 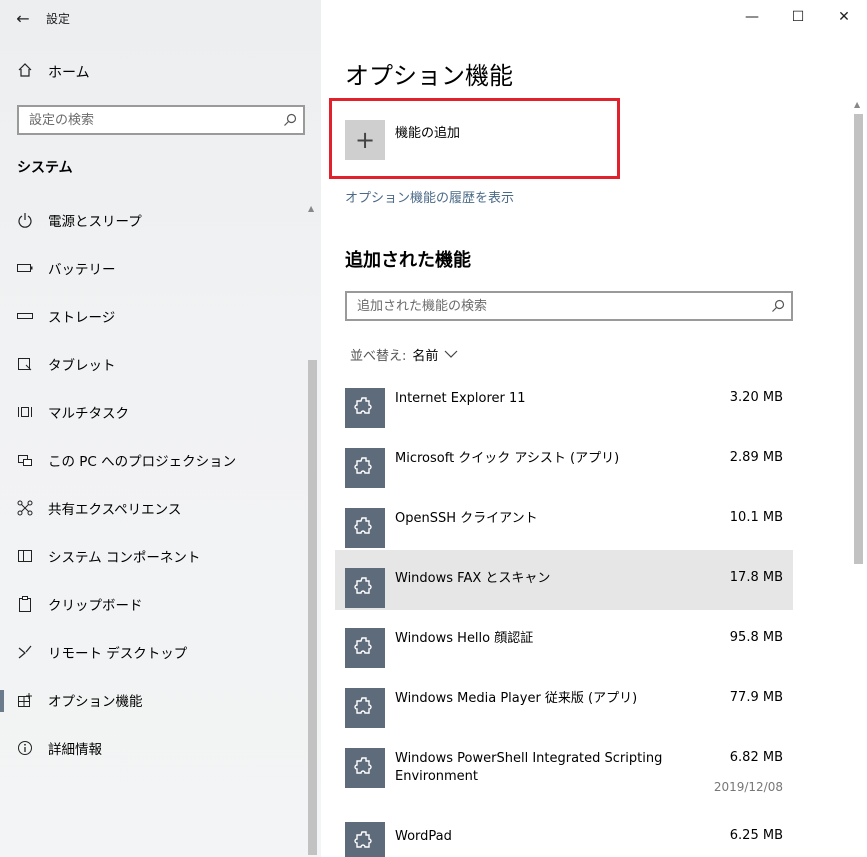 What do you see at coordinates (858, 339) in the screenshot?
I see `main-scroll-thumb` at bounding box center [858, 339].